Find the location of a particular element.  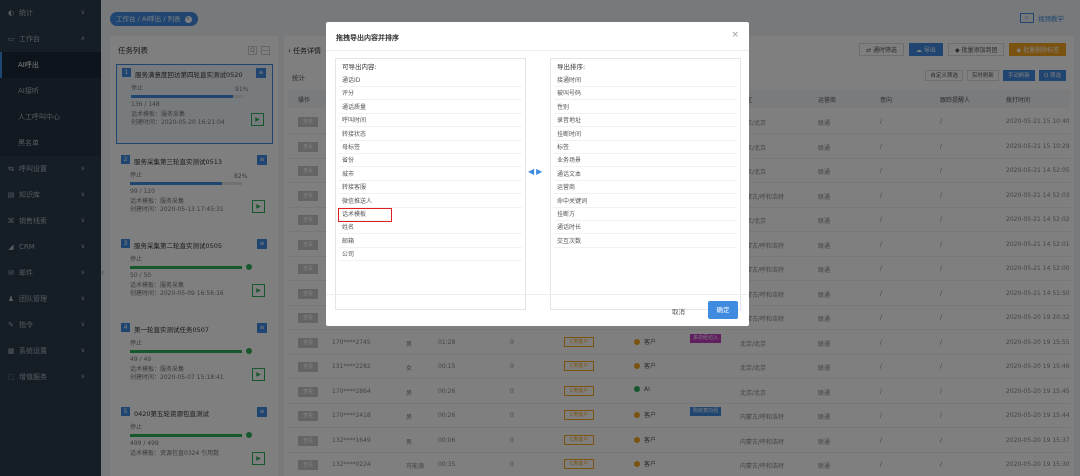

available-field-item: 转接状态 is located at coordinates (430, 135).